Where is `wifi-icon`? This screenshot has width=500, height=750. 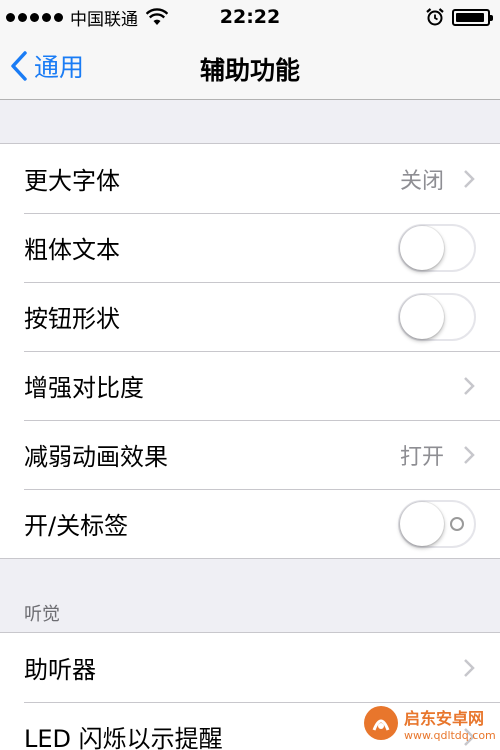 wifi-icon is located at coordinates (157, 16).